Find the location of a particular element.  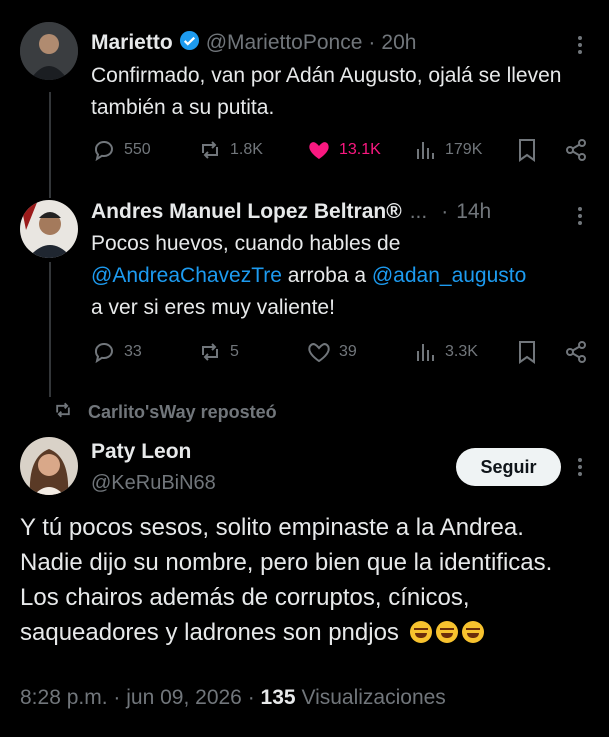

author-handle: @MariettoPonce is located at coordinates (284, 43).